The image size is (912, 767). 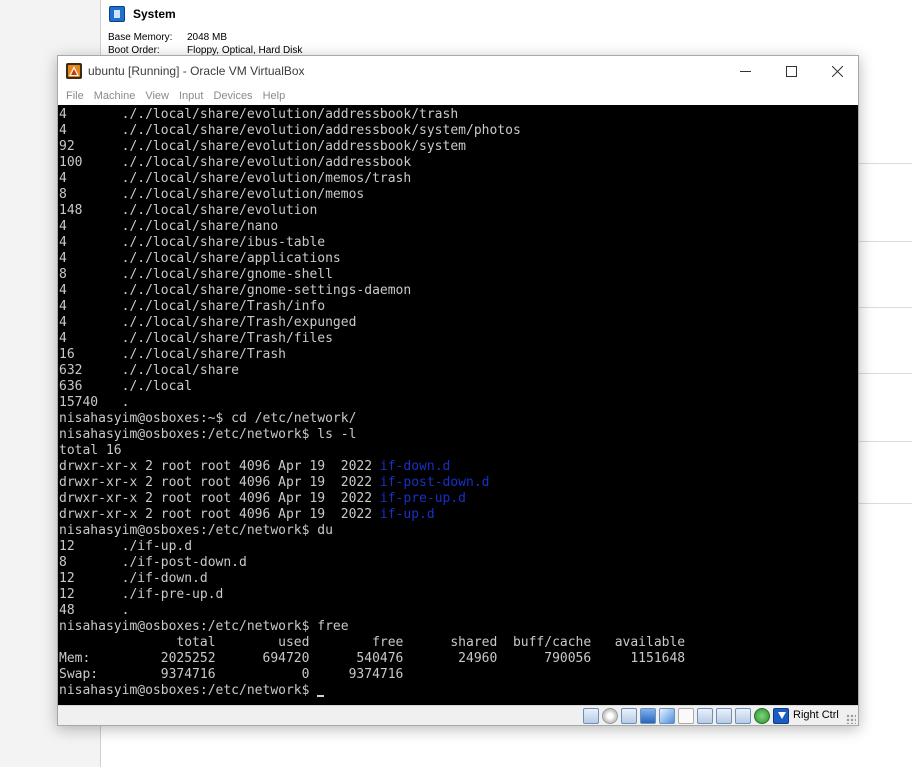 What do you see at coordinates (724, 716) in the screenshot?
I see `video-capture-icon` at bounding box center [724, 716].